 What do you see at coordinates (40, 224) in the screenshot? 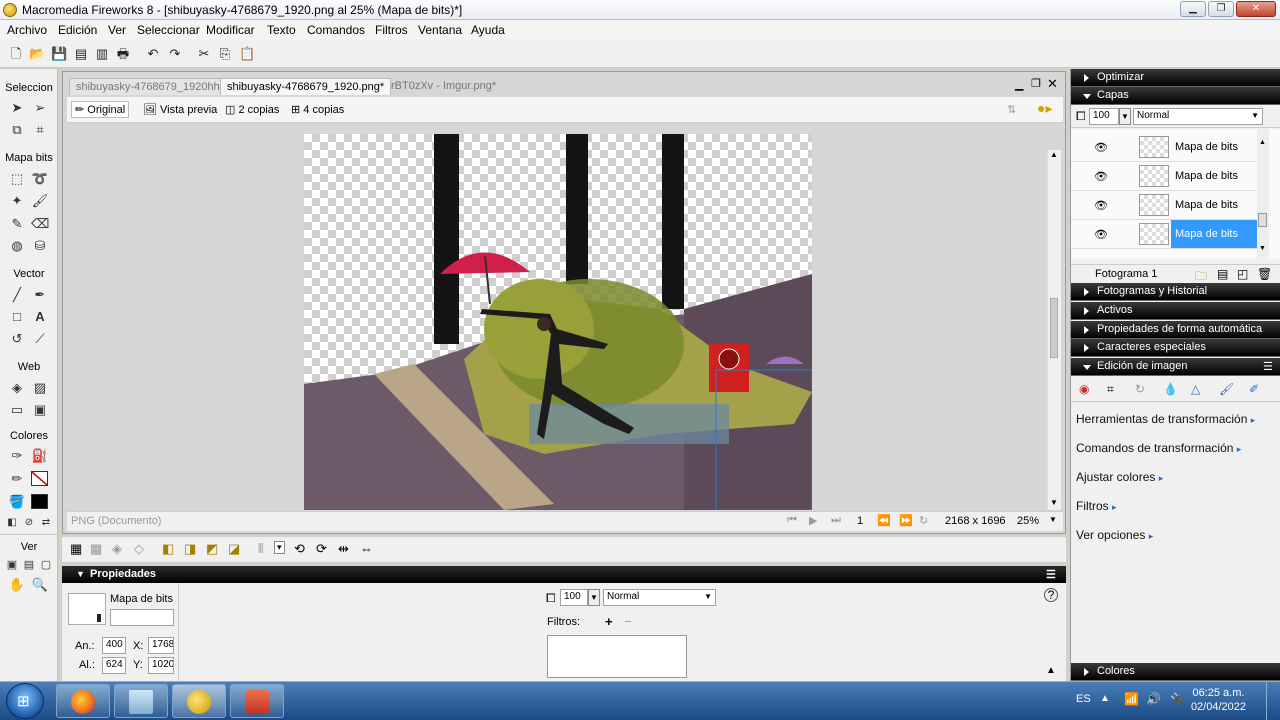
I see `eraser-tool-icon: ⌫` at bounding box center [40, 224].